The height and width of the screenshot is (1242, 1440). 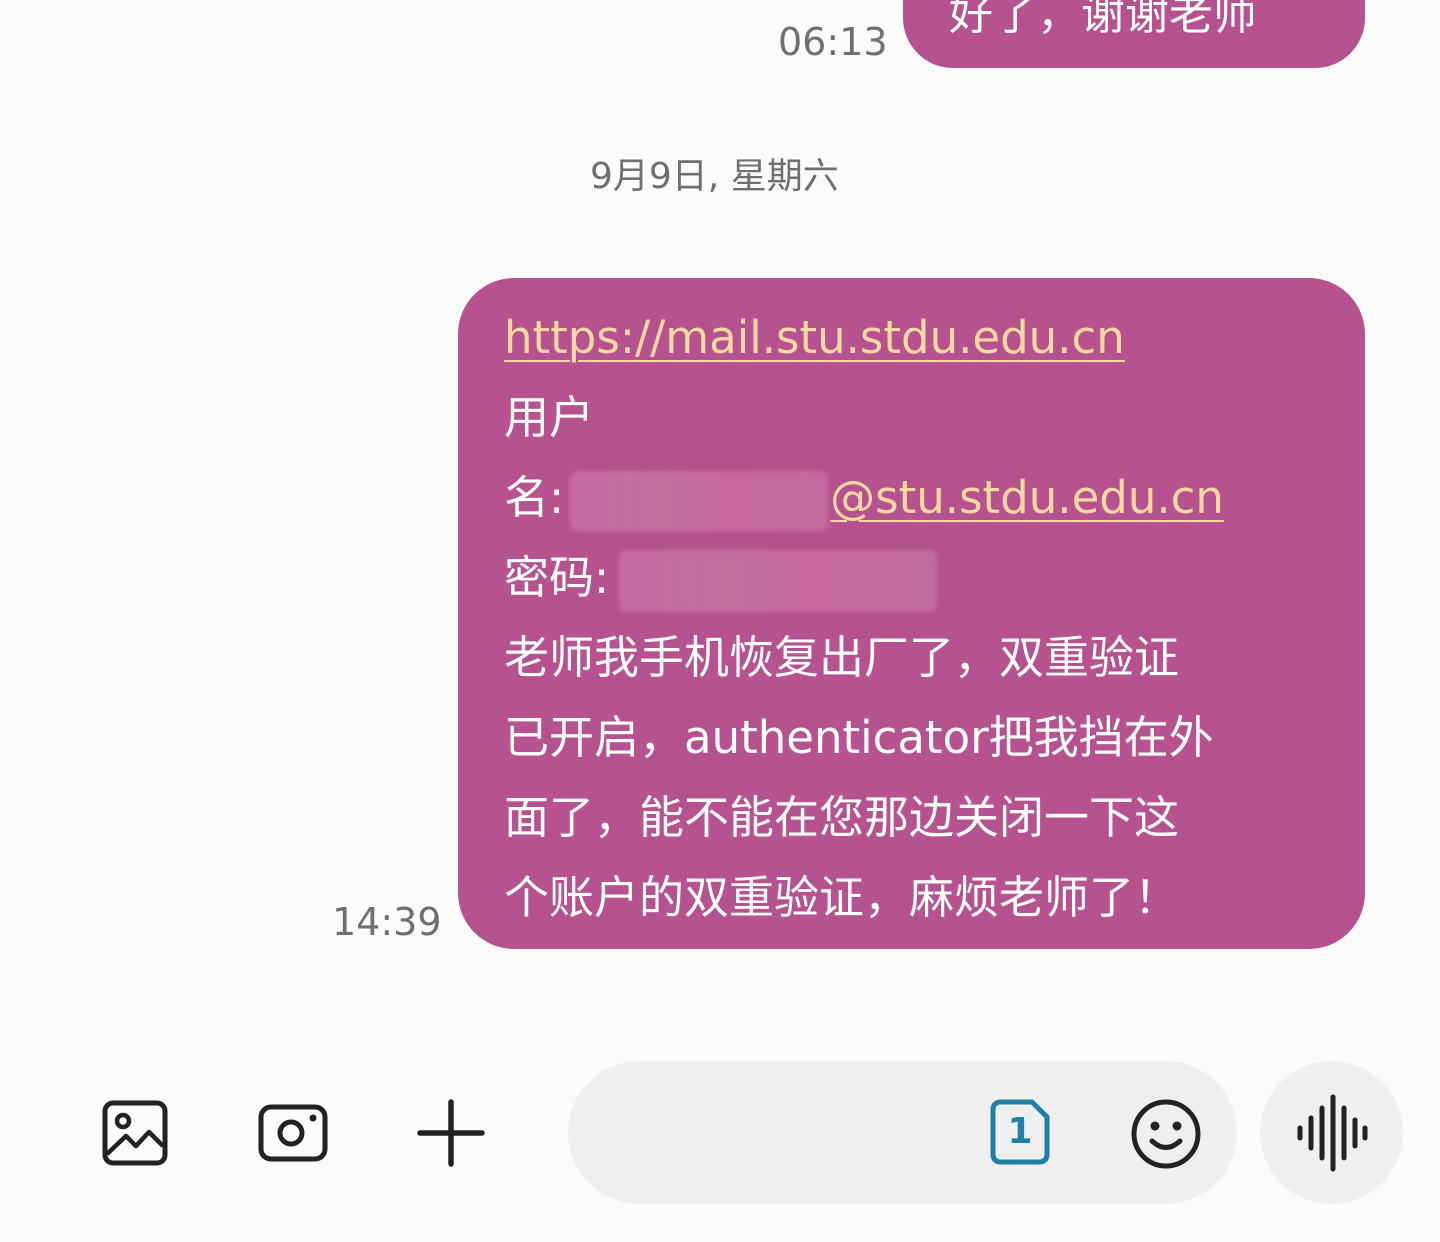 What do you see at coordinates (557, 577) in the screenshot?
I see `password-label: 密码:` at bounding box center [557, 577].